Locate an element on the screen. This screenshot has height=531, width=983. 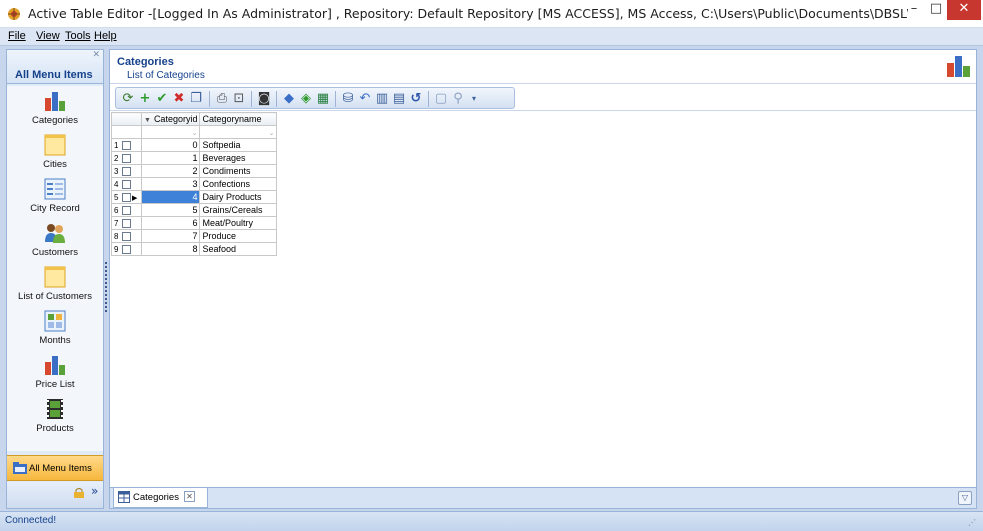
tab-categories: Categories ✕ is located at coordinates (160, 498).